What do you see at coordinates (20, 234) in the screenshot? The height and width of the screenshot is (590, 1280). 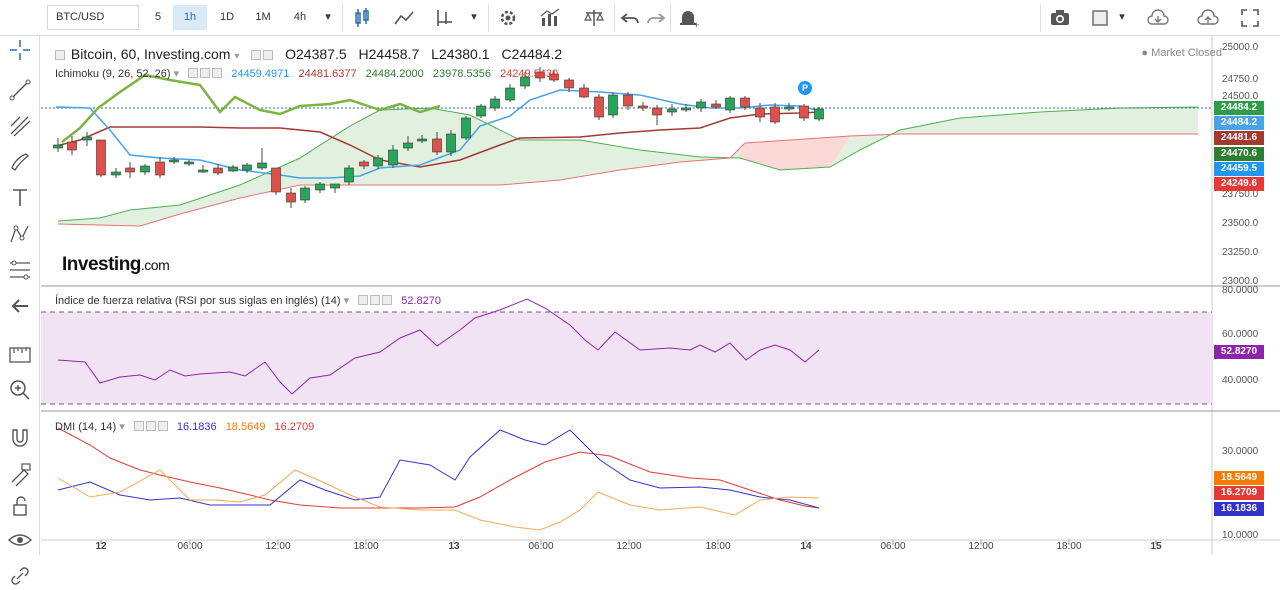 I see `pattern-icon` at bounding box center [20, 234].